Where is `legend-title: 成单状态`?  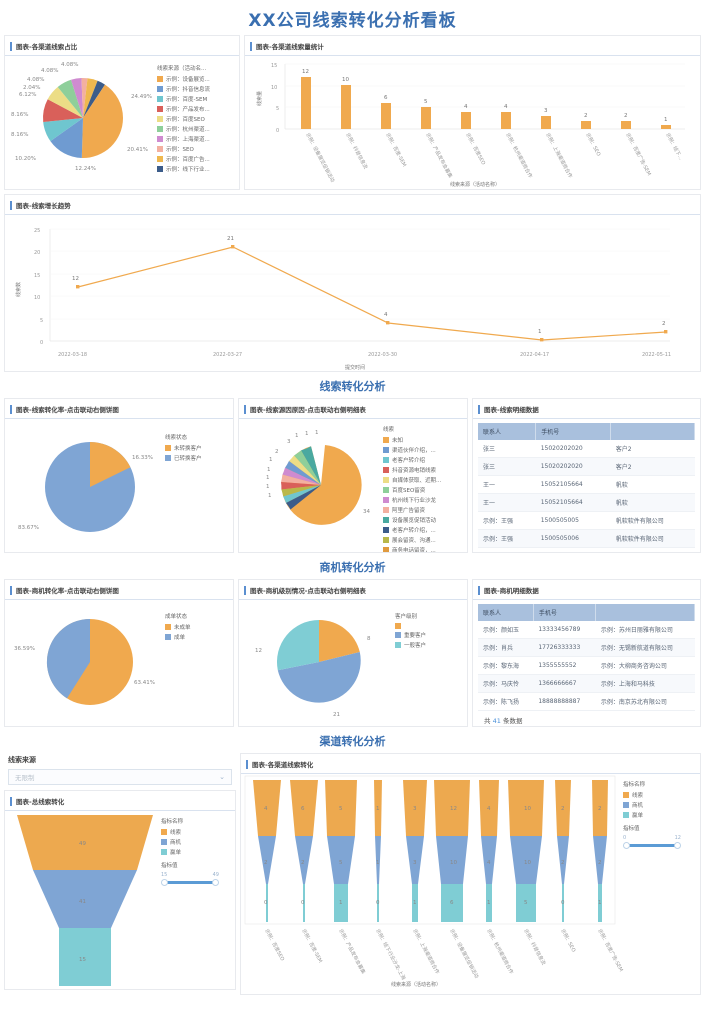 legend-title: 成单状态 is located at coordinates (176, 617).